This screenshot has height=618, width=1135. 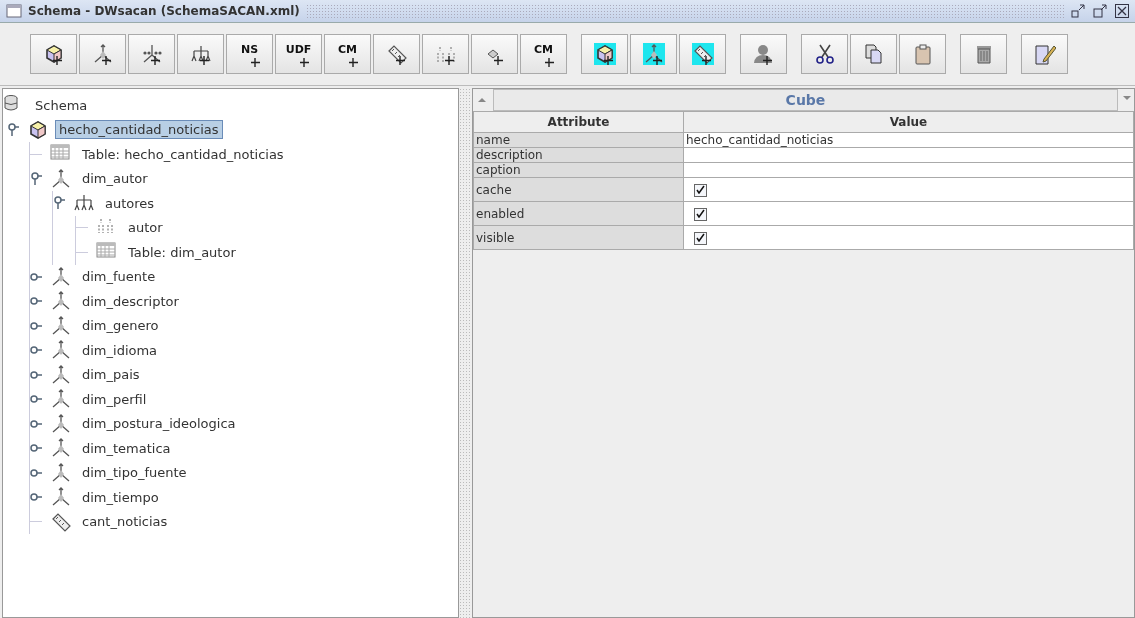 I want to click on tree-item: cant_noticias, so click(x=125, y=522).